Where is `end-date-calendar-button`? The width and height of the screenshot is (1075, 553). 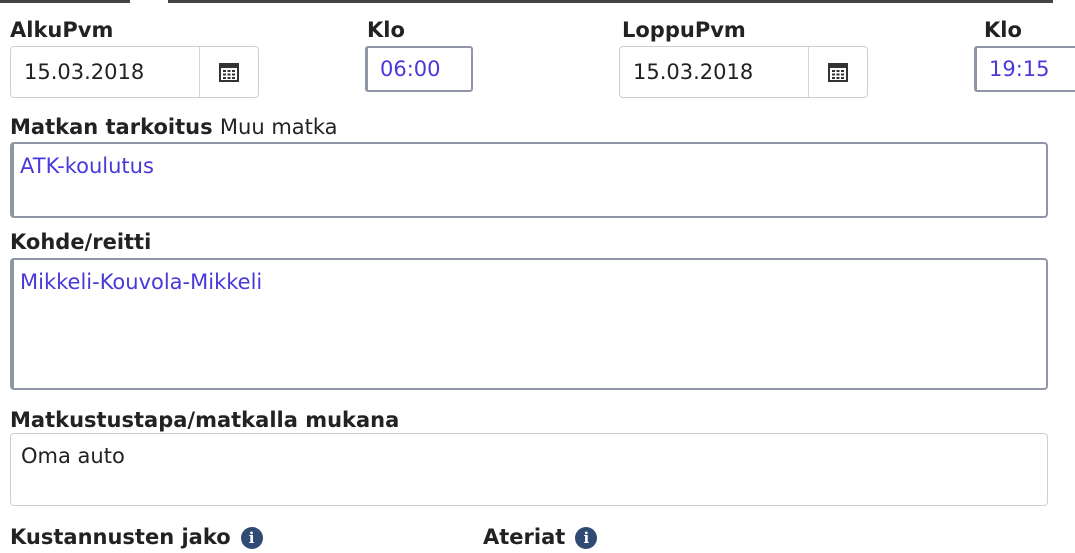
end-date-calendar-button is located at coordinates (838, 72).